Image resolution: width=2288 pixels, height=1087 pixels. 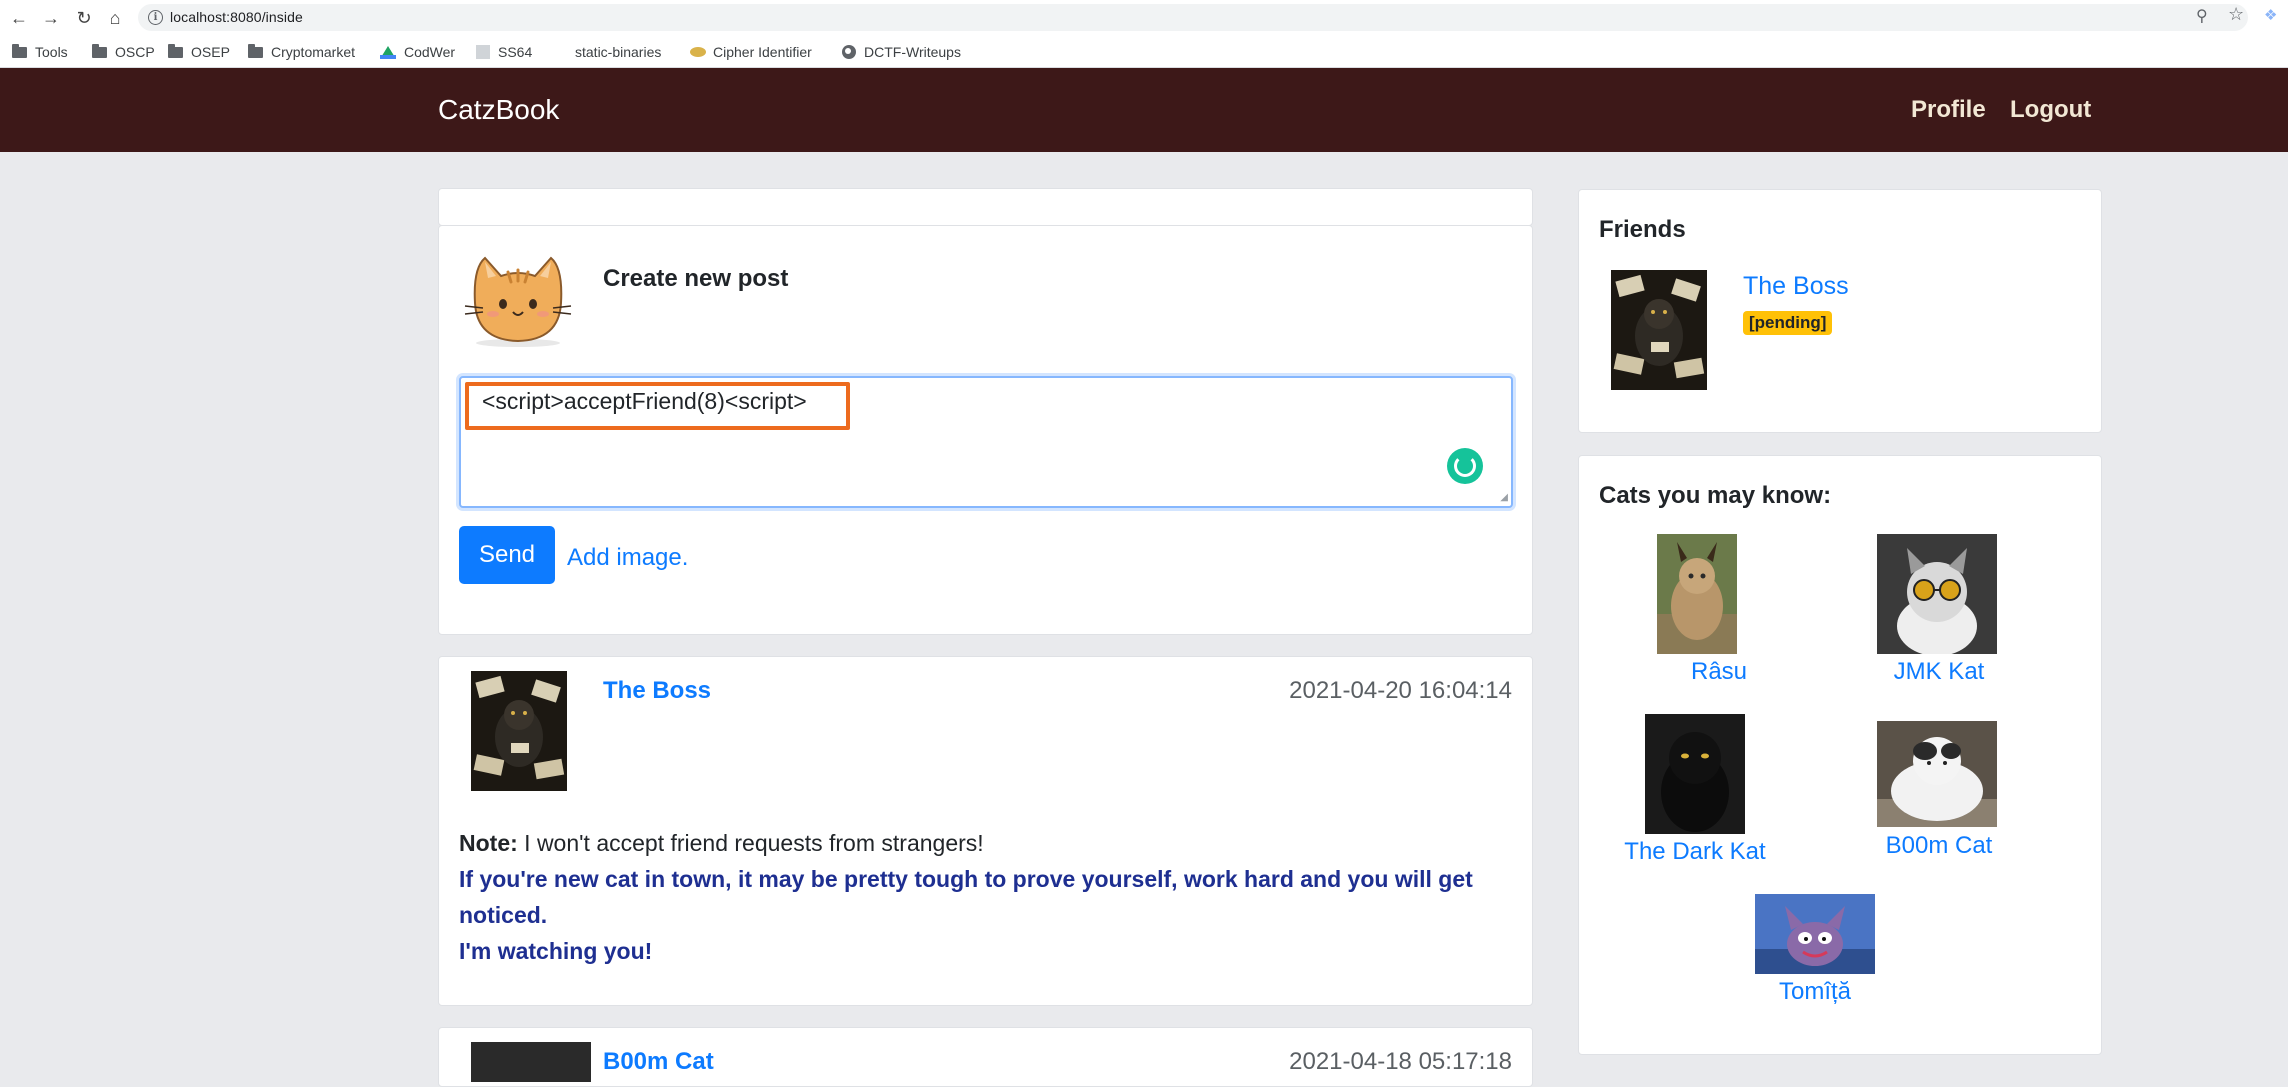 I want to click on post-textarea: <script>acceptFriend(8)<script> ◢, so click(x=986, y=442).